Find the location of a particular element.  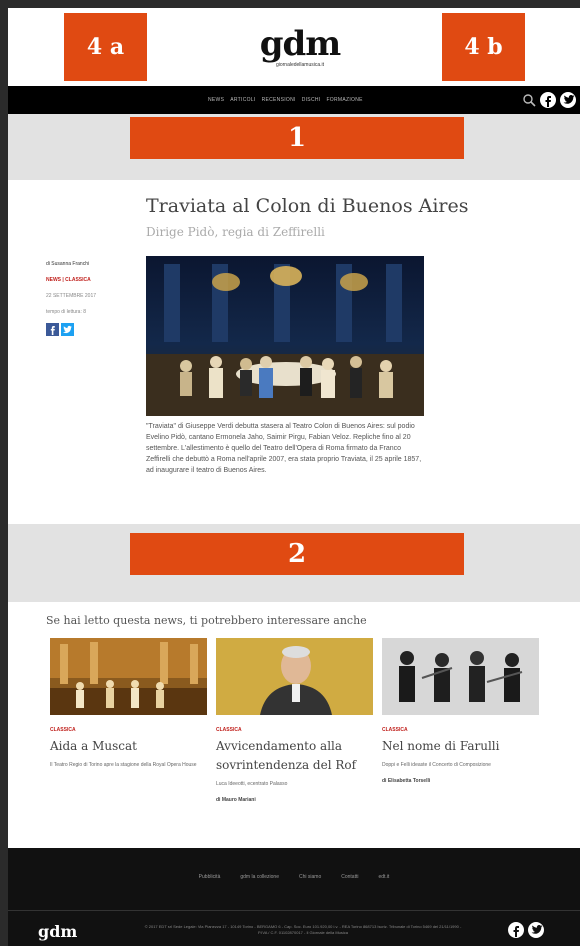

nav-item-news: NEWS is located at coordinates (216, 100).